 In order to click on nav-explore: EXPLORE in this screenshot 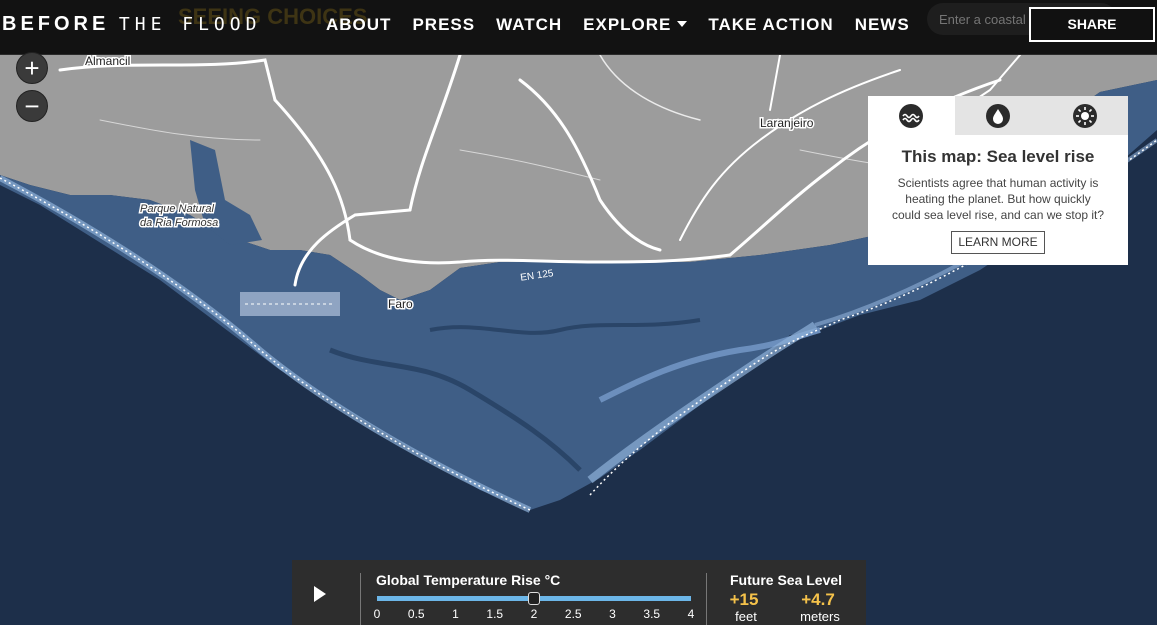, I will do `click(635, 25)`.